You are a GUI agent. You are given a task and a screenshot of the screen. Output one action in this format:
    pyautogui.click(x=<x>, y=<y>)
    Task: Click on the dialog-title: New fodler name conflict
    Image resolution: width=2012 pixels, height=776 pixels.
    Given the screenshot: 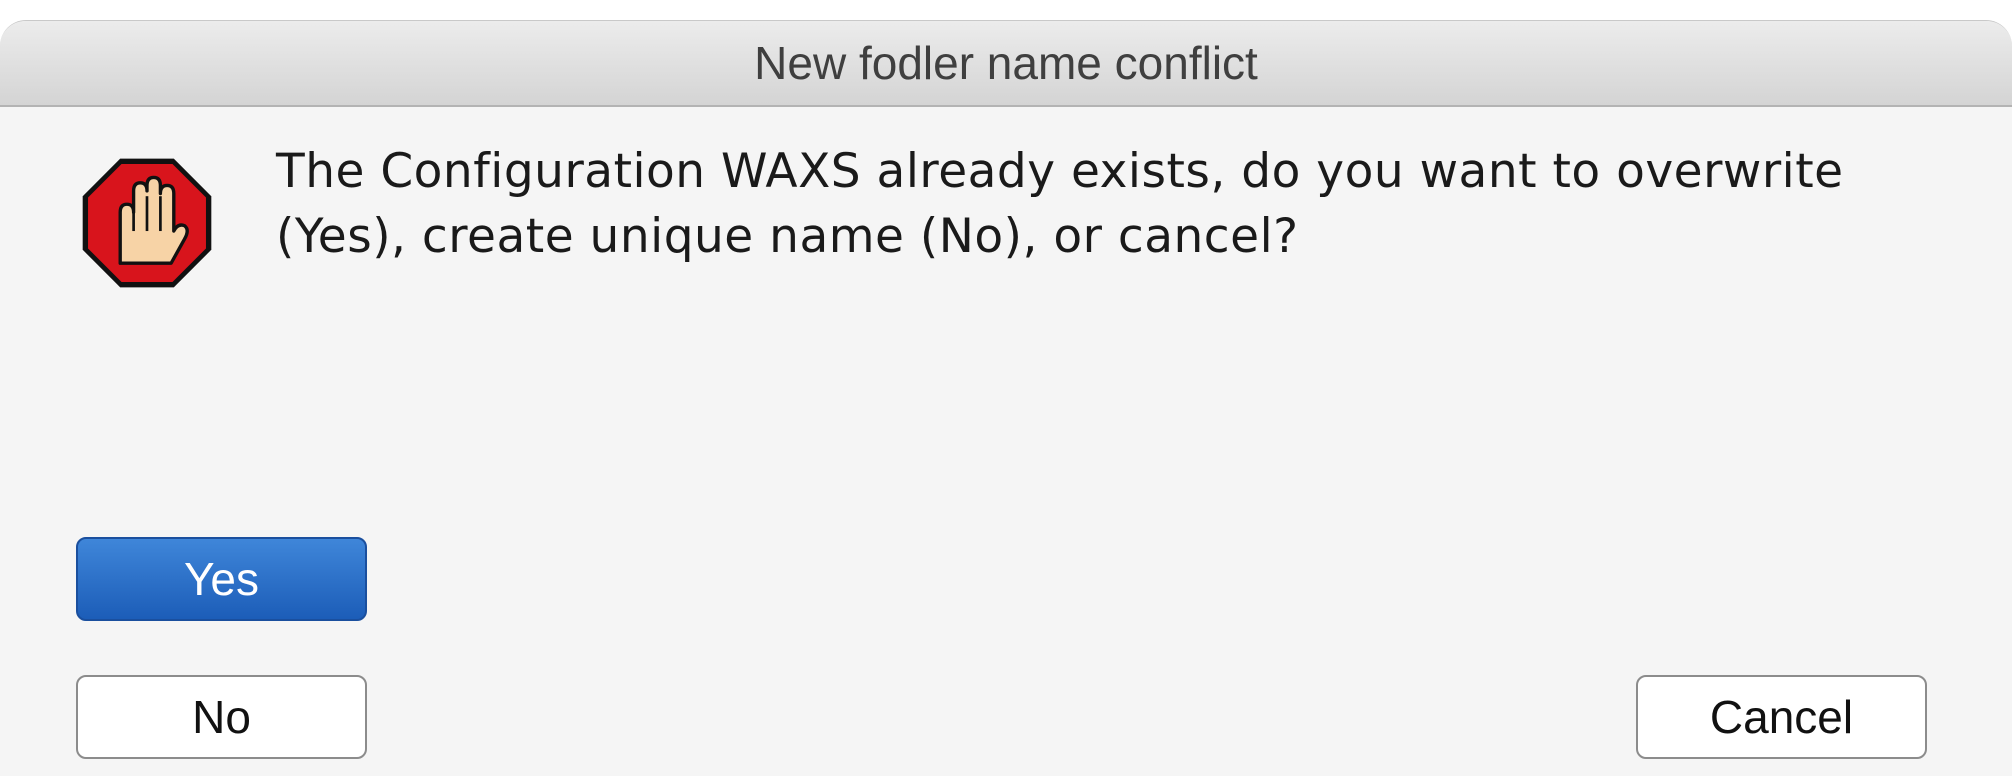 What is the action you would take?
    pyautogui.click(x=1006, y=64)
    